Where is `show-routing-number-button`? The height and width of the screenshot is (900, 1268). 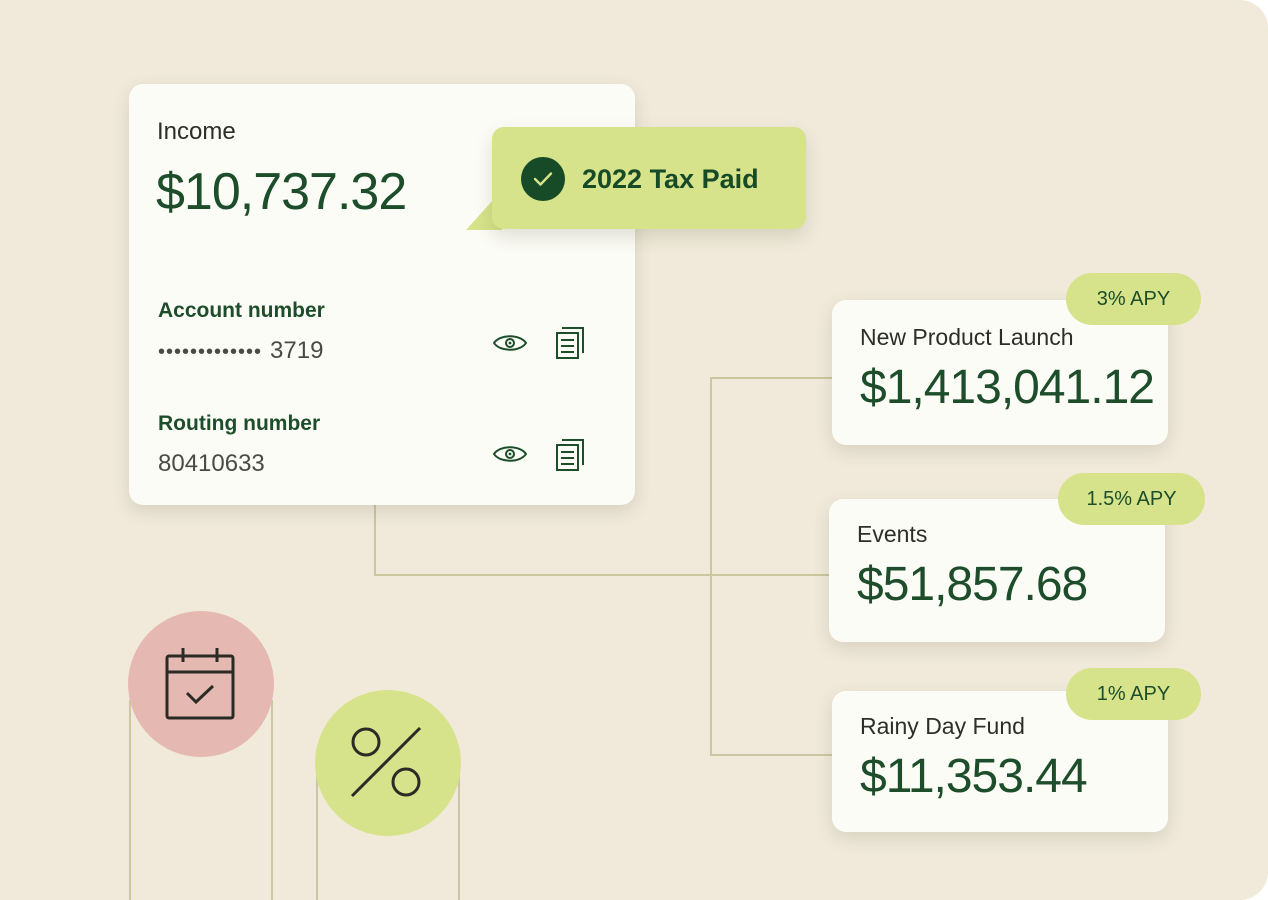
show-routing-number-button is located at coordinates (510, 454).